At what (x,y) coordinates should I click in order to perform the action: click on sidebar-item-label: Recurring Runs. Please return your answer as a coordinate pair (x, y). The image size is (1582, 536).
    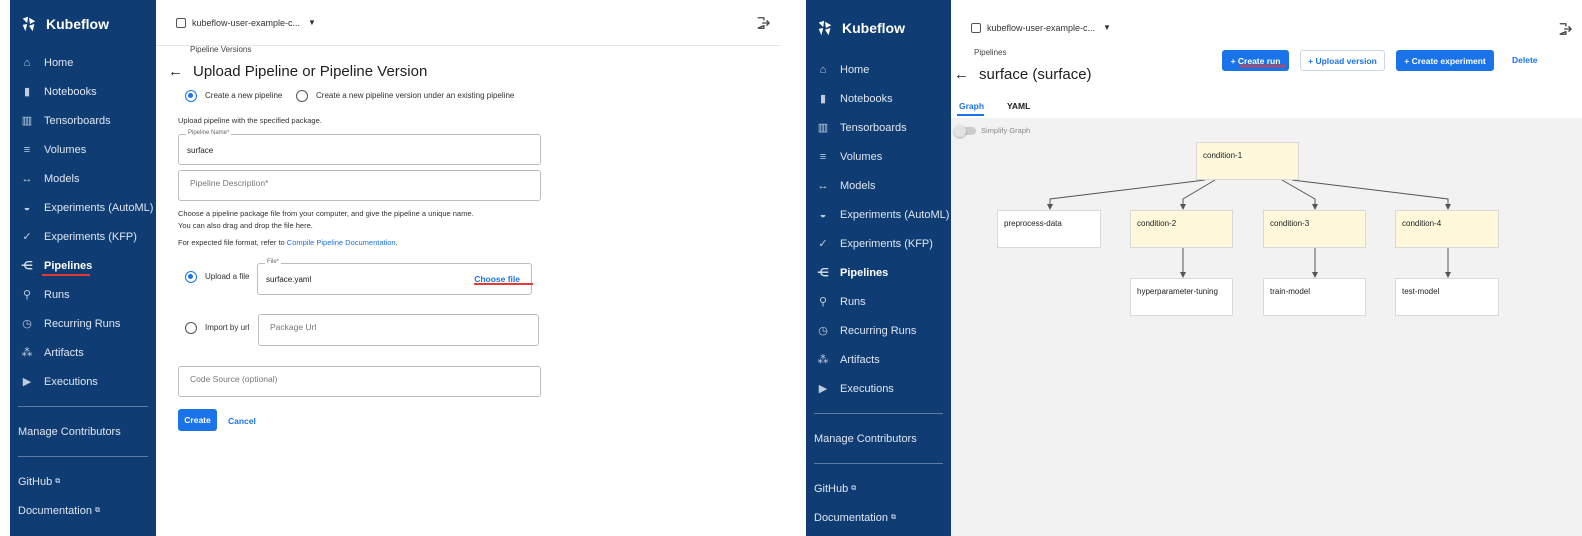
    Looking at the image, I should click on (82, 323).